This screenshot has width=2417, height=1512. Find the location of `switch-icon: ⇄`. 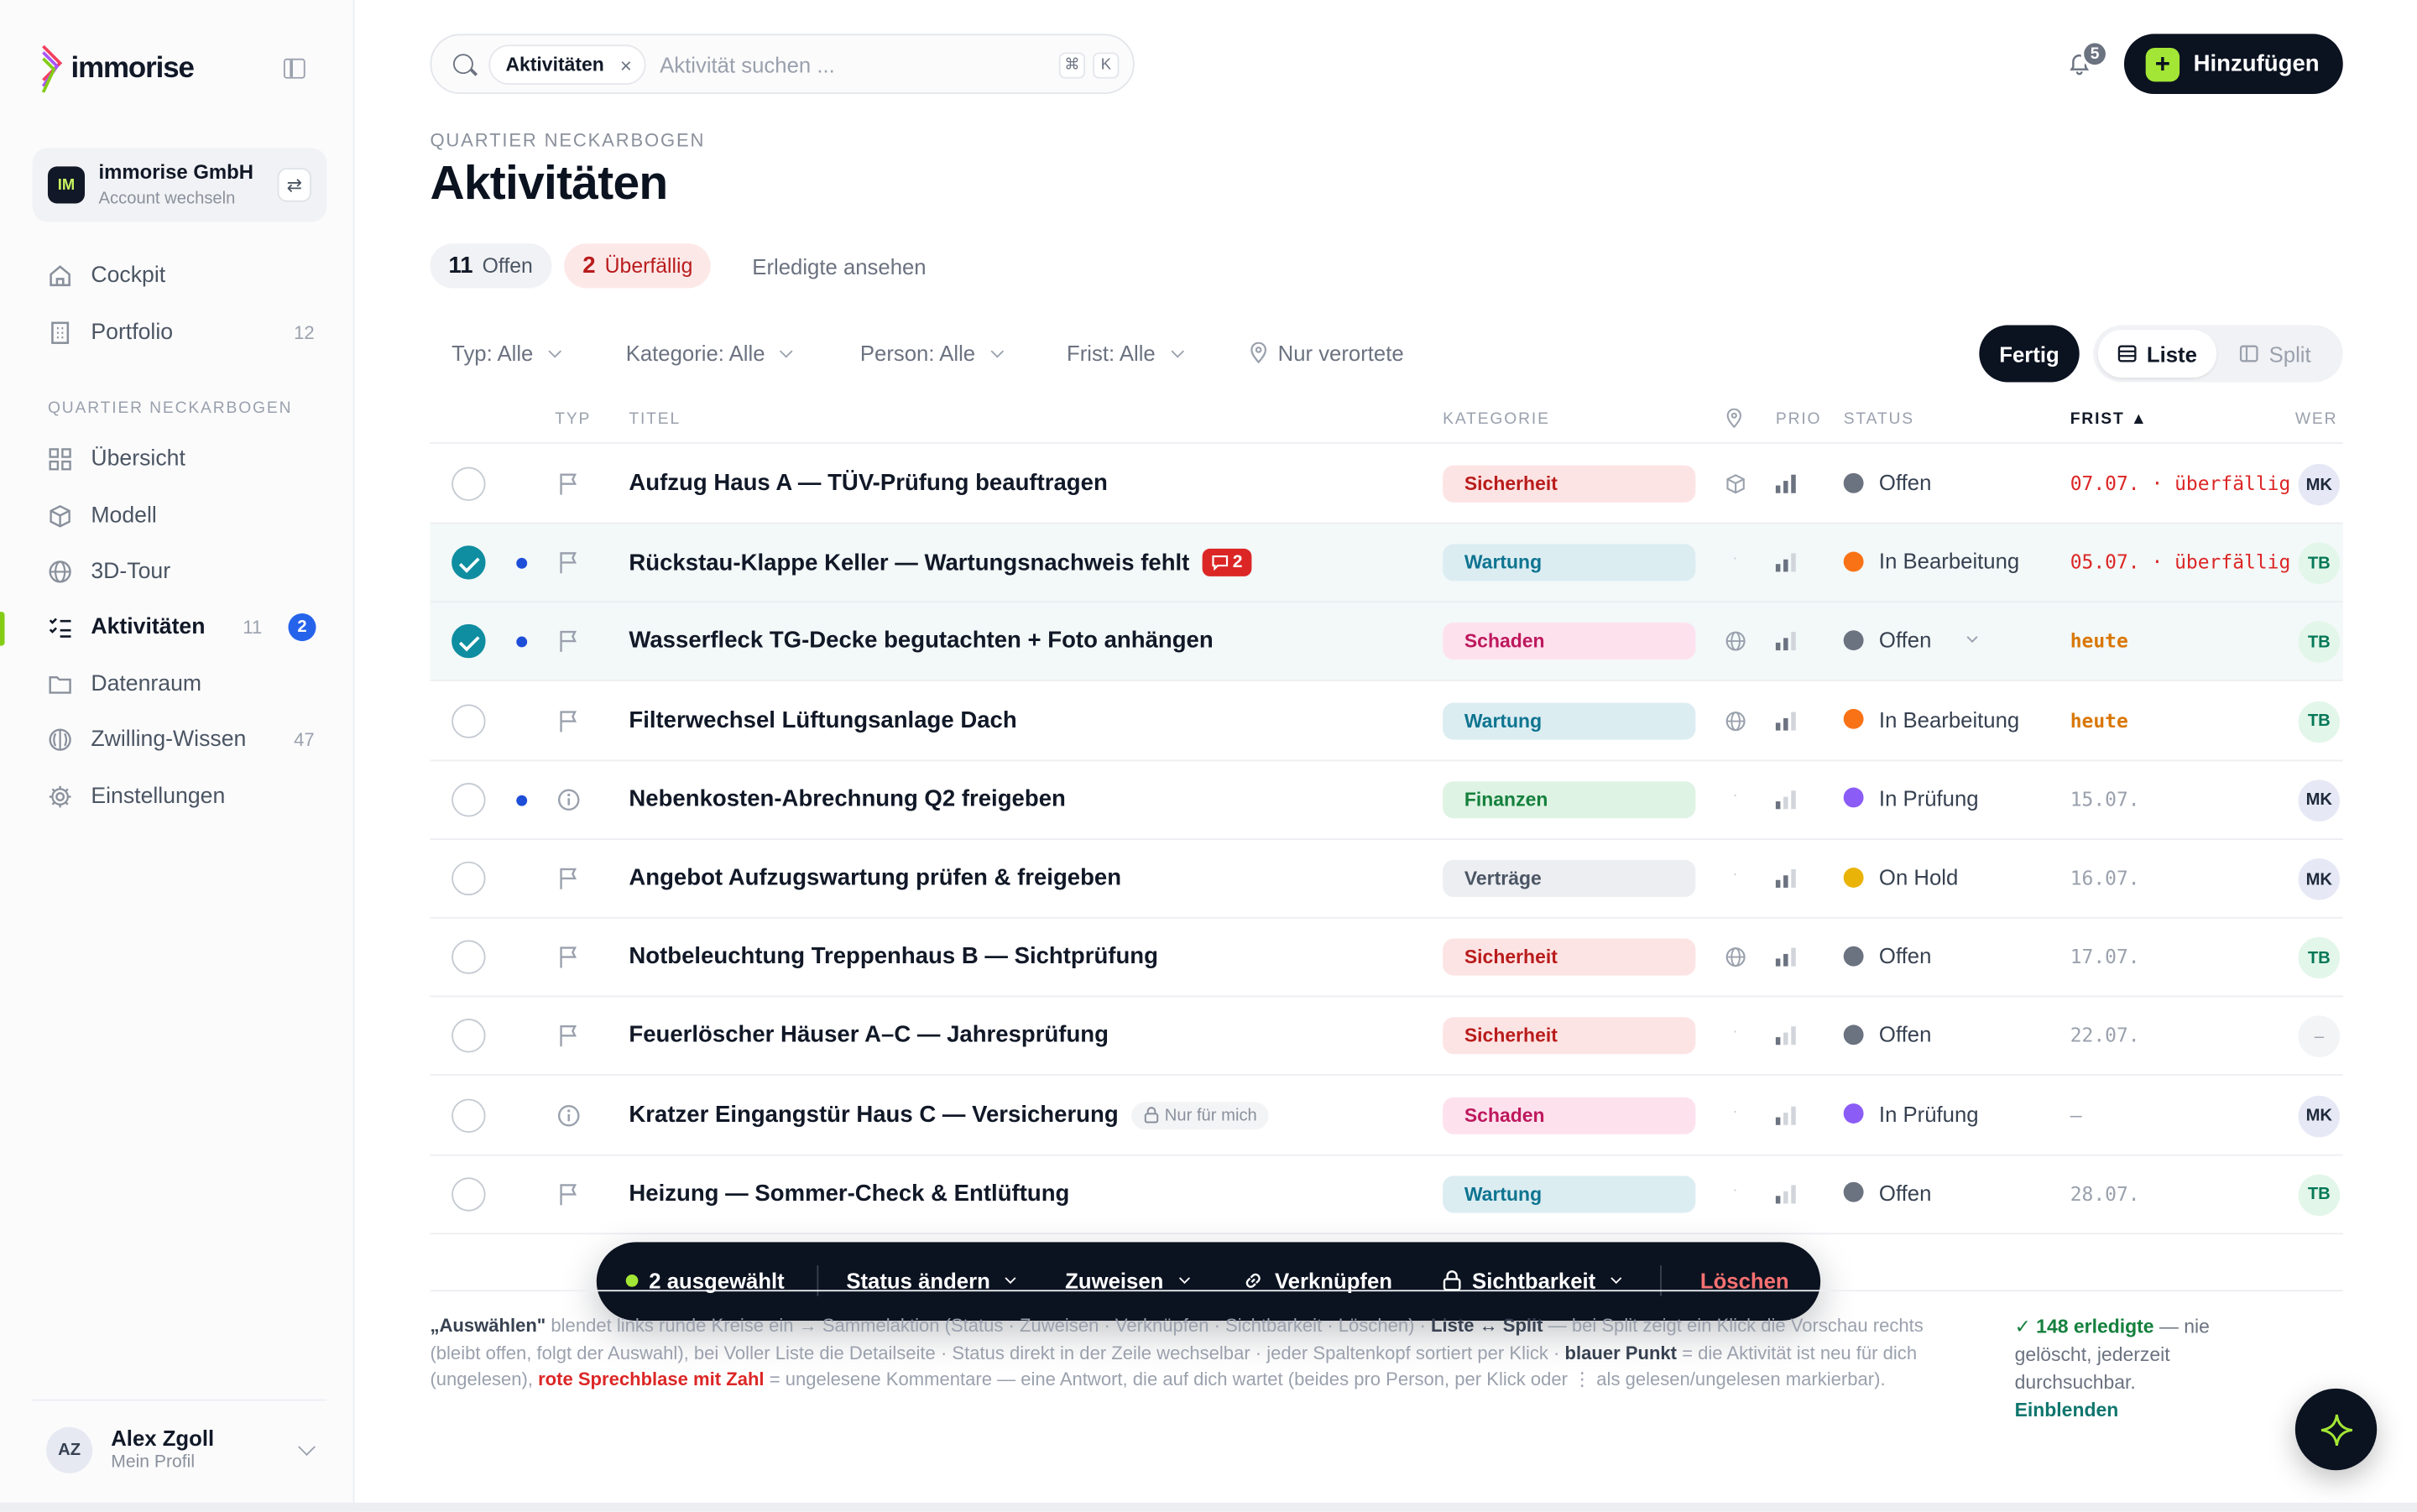

switch-icon: ⇄ is located at coordinates (294, 185).